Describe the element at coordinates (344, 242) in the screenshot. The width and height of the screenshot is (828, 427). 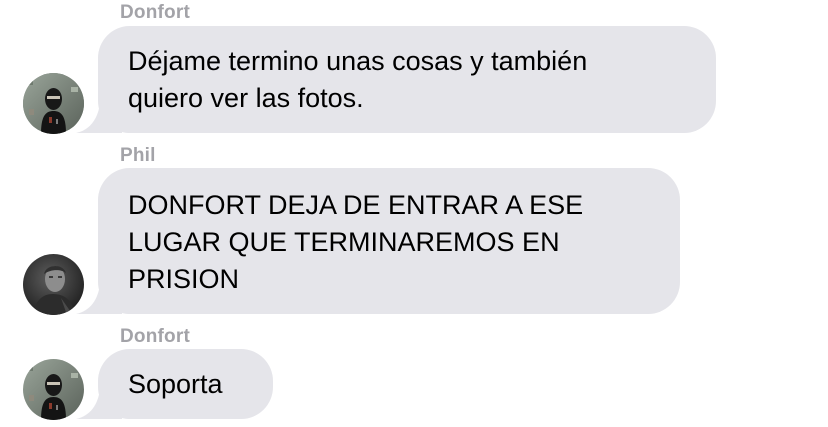
I see `message-text-line: LUGAR QUE TERMINAREMOS EN` at that location.